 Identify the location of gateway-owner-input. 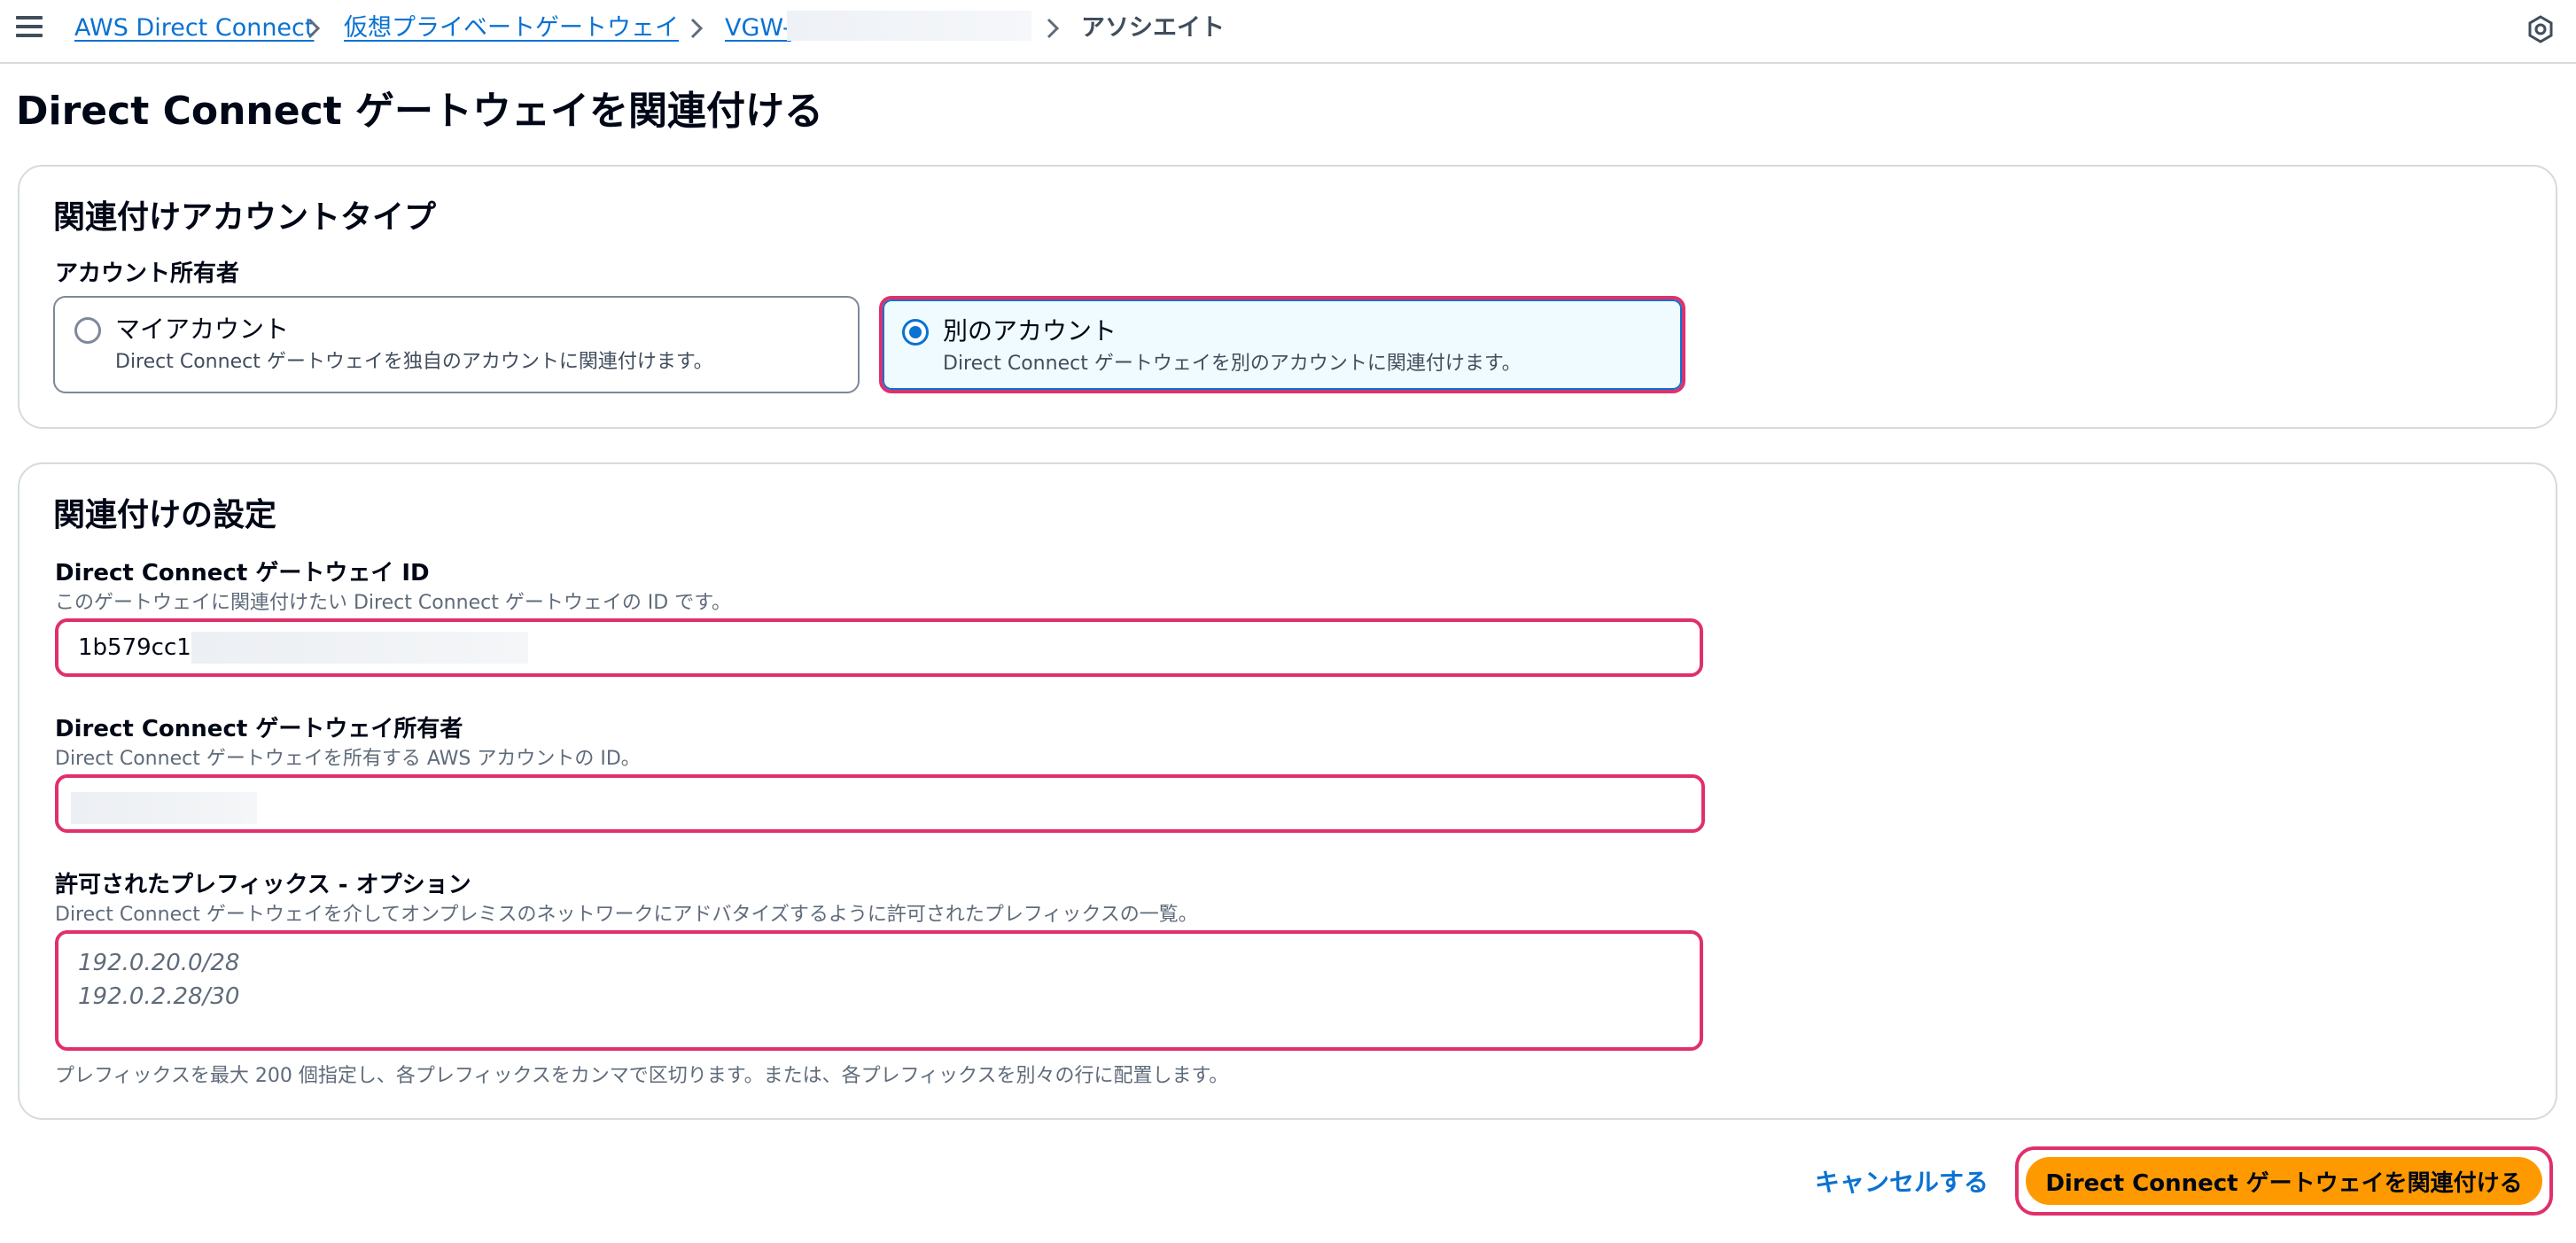
(880, 803).